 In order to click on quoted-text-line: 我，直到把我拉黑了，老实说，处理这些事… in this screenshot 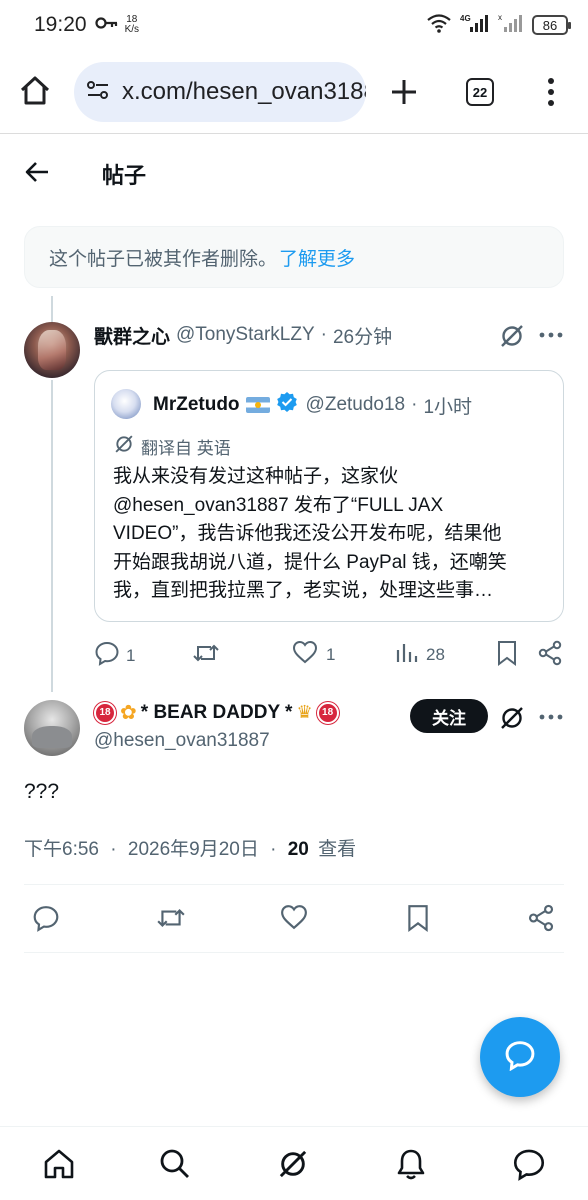, I will do `click(303, 590)`.